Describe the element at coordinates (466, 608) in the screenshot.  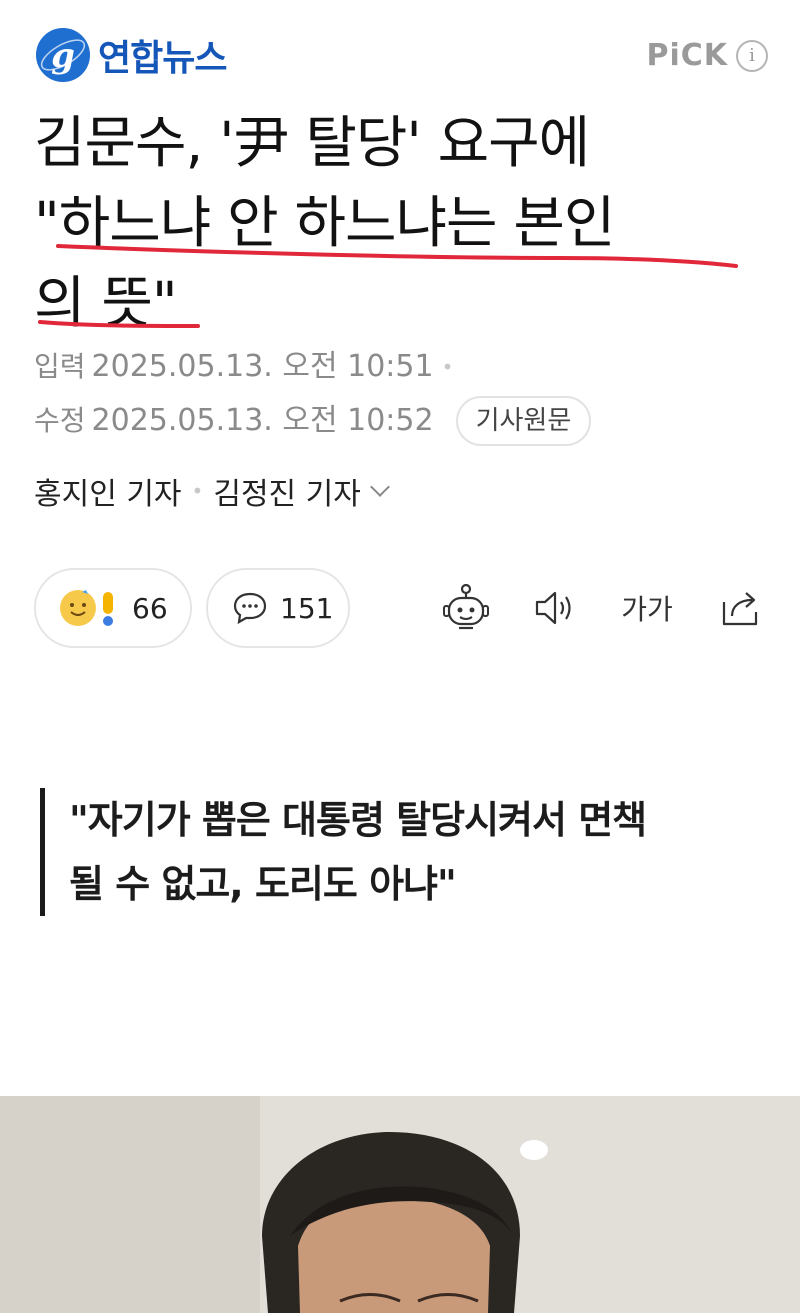
I see `ai-summary-bot-icon` at that location.